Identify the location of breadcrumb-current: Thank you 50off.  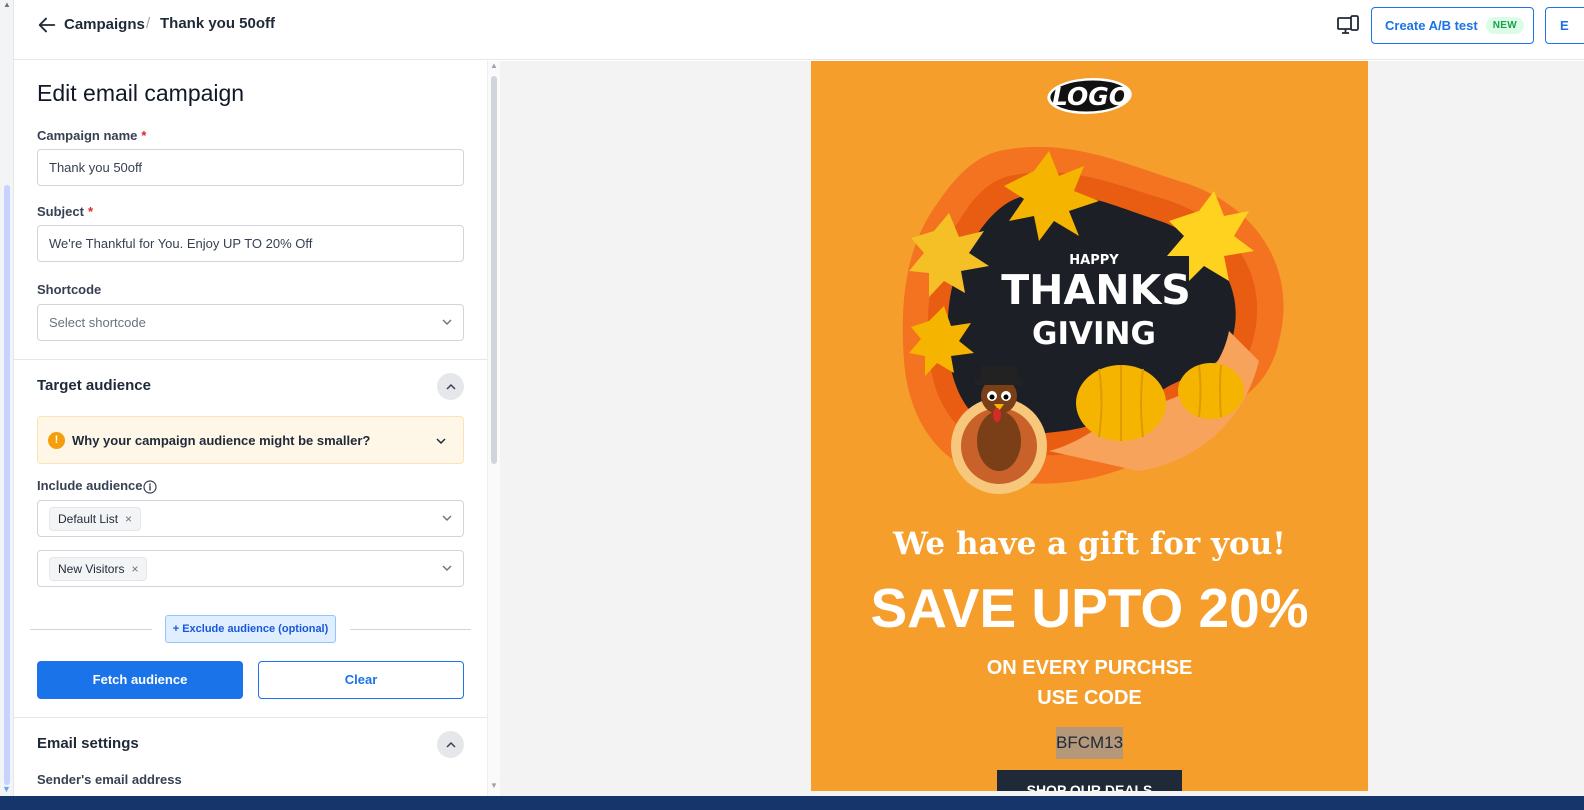
(218, 23).